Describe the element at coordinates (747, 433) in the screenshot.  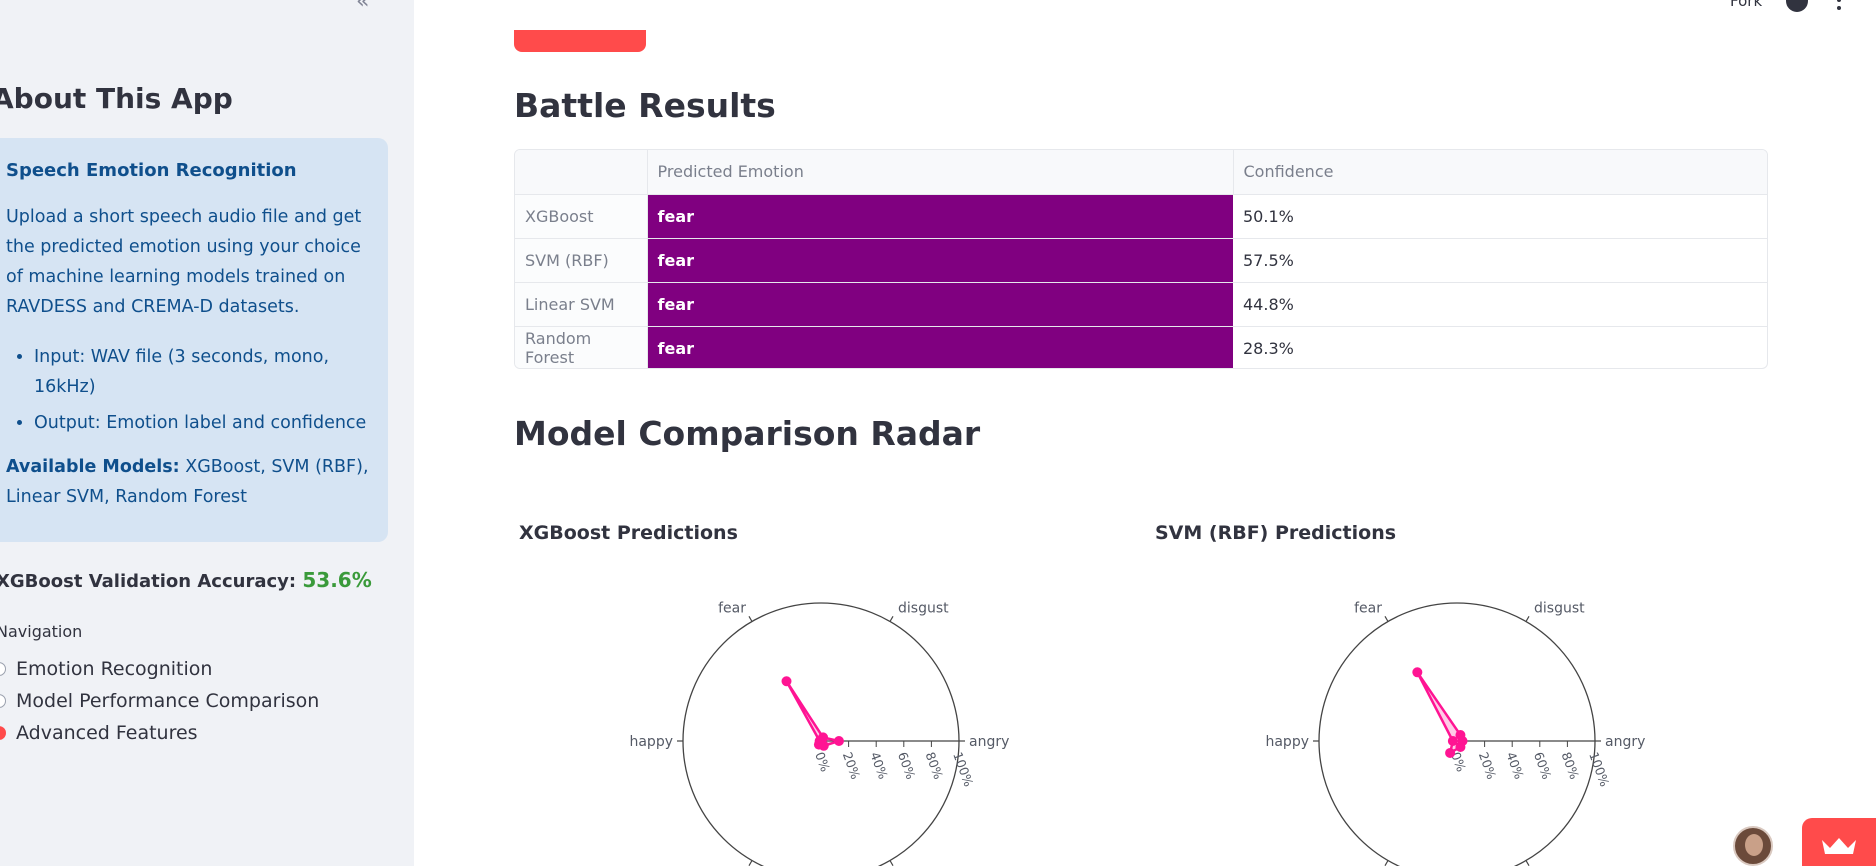
I see `radar-heading: Model Comparison Radar` at that location.